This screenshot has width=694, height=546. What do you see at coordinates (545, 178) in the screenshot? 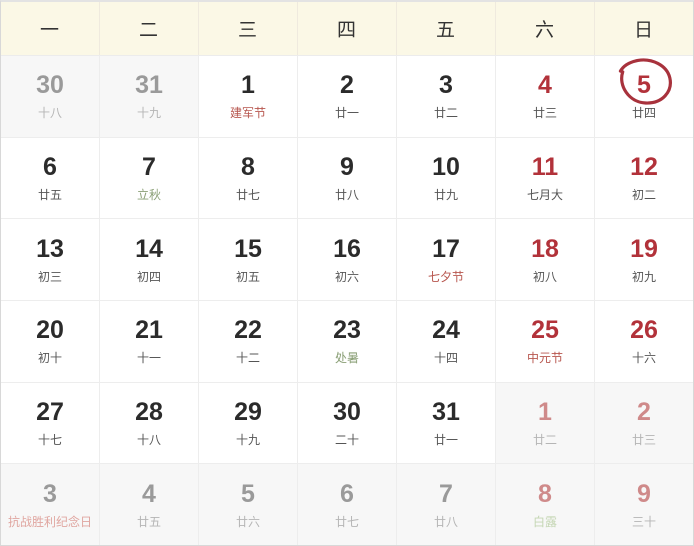
I see `day-cell: 11 七月大` at bounding box center [545, 178].